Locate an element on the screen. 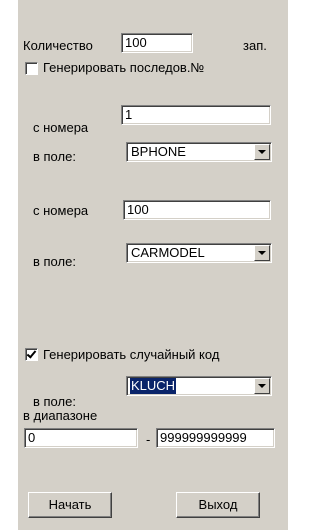 The width and height of the screenshot is (320, 530). seq2-from-input: 100 is located at coordinates (197, 210).